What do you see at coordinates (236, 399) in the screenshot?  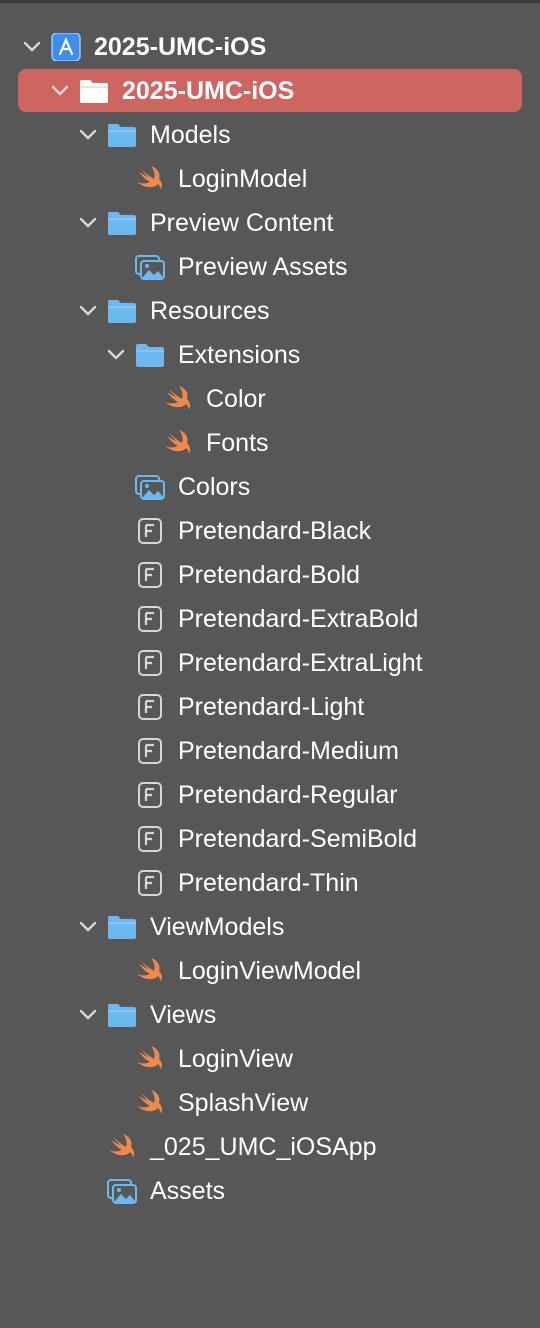 I see `tree-row-label: Color` at bounding box center [236, 399].